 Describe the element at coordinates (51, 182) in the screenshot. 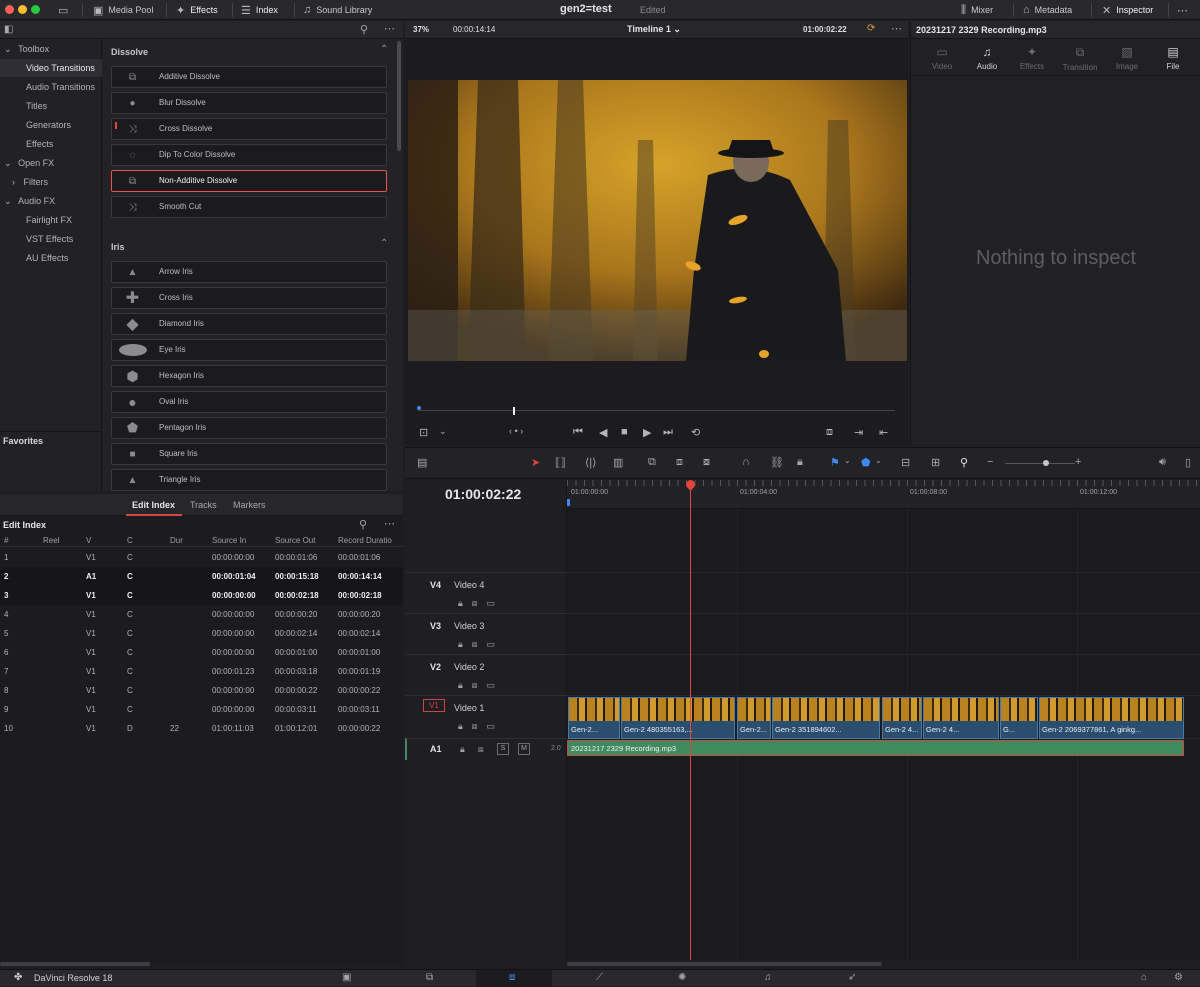

I see `sidebar-item-filters: › Filters` at that location.